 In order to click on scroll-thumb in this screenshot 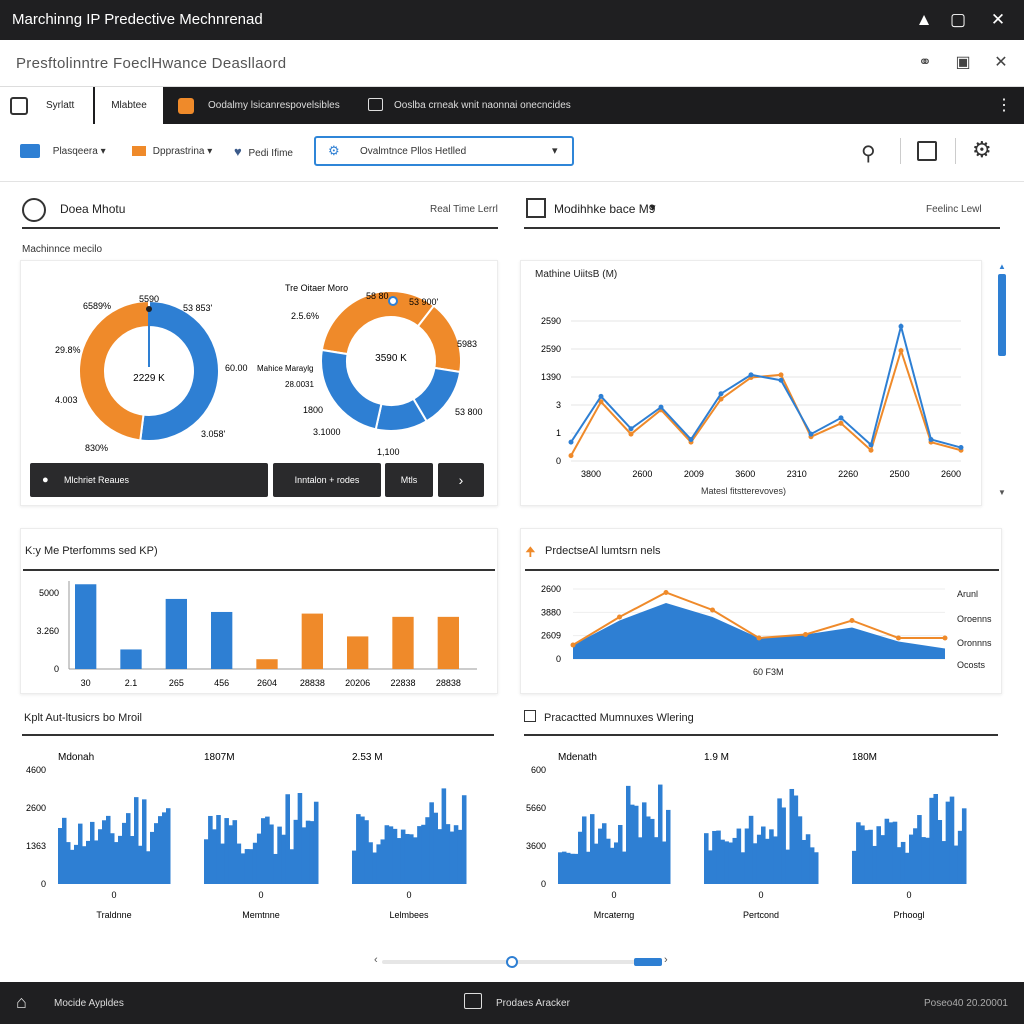, I will do `click(1002, 315)`.